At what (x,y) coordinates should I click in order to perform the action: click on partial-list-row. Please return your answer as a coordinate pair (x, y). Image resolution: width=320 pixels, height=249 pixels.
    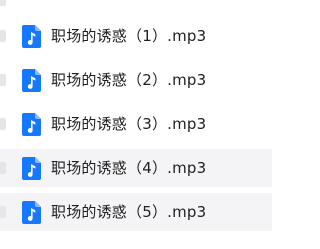
    Looking at the image, I should click on (136, 4).